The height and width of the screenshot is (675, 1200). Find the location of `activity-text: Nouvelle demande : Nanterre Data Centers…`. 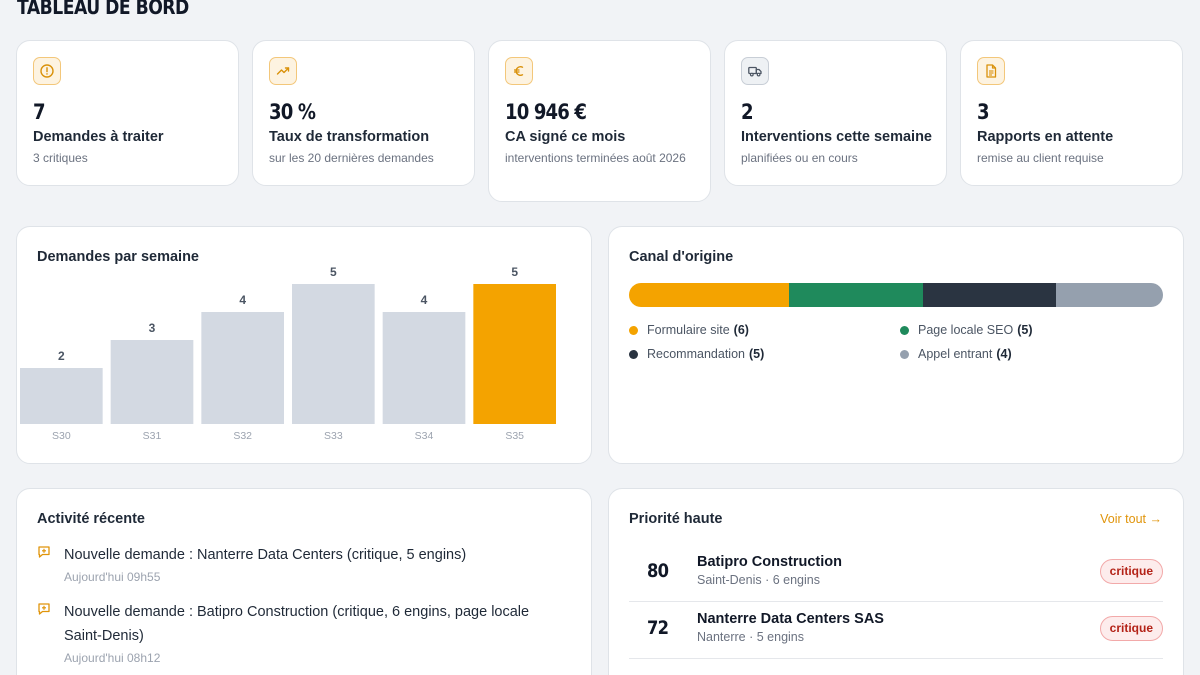

activity-text: Nouvelle demande : Nanterre Data Centers… is located at coordinates (265, 555).